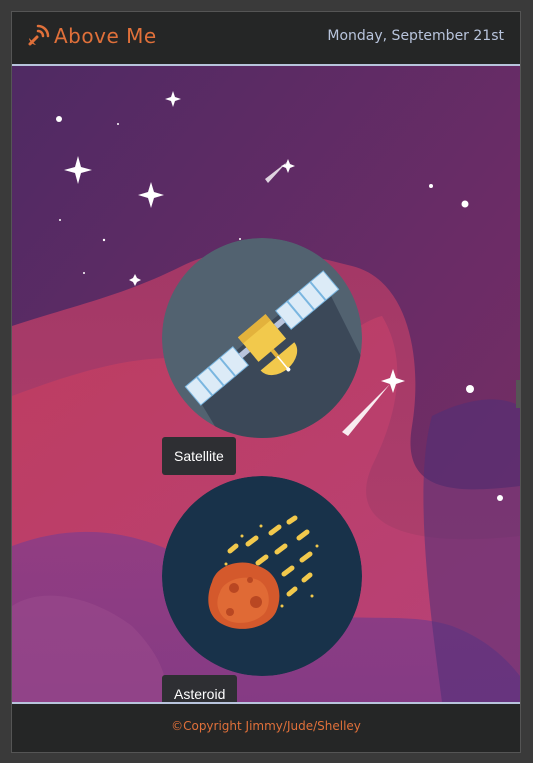 The height and width of the screenshot is (763, 533). I want to click on satellite-icon, so click(262, 338).